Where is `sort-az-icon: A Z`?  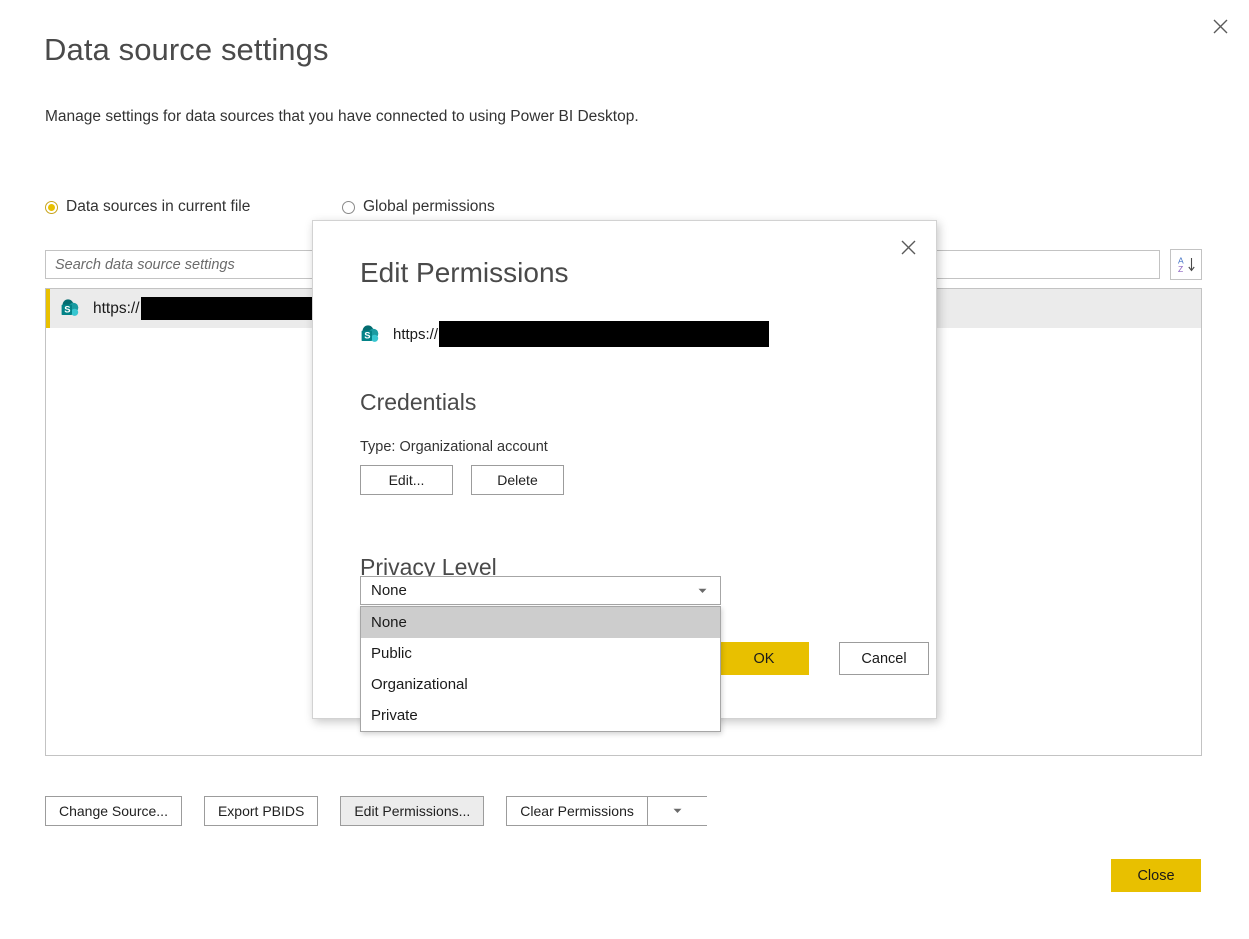
sort-az-icon: A Z is located at coordinates (1186, 264).